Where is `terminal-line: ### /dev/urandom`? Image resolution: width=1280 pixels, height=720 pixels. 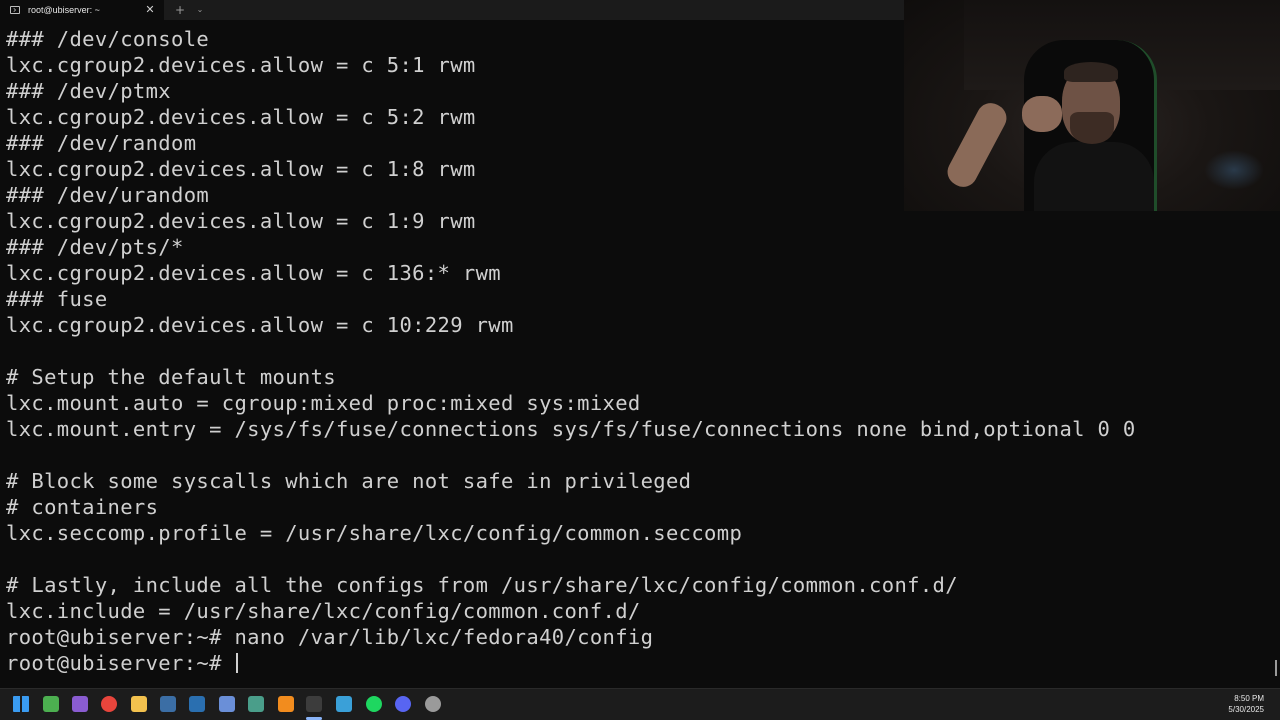 terminal-line: ### /dev/urandom is located at coordinates (108, 195).